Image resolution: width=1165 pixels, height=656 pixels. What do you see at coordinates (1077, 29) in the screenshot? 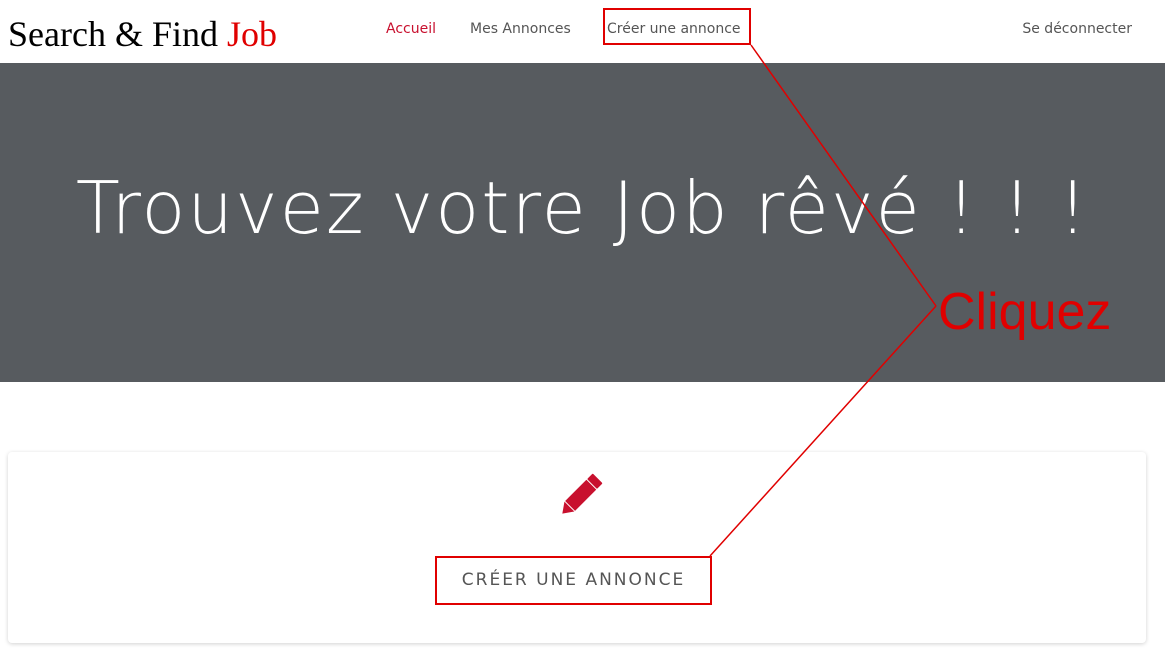
I see `nav-link-logout: Se déconnecter` at bounding box center [1077, 29].